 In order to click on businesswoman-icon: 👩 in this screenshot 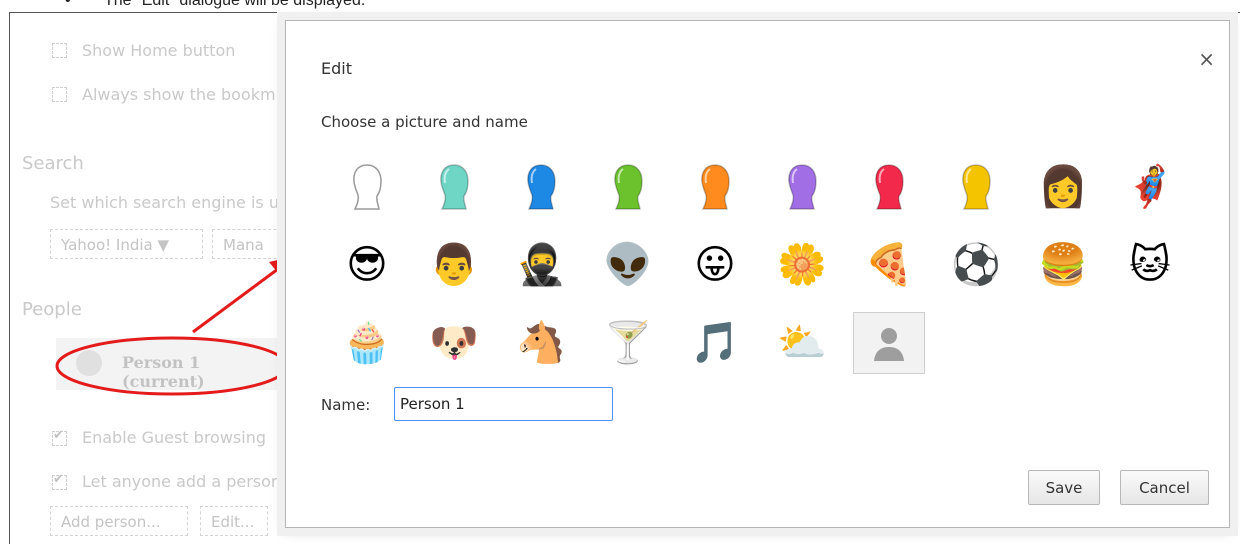, I will do `click(1063, 187)`.